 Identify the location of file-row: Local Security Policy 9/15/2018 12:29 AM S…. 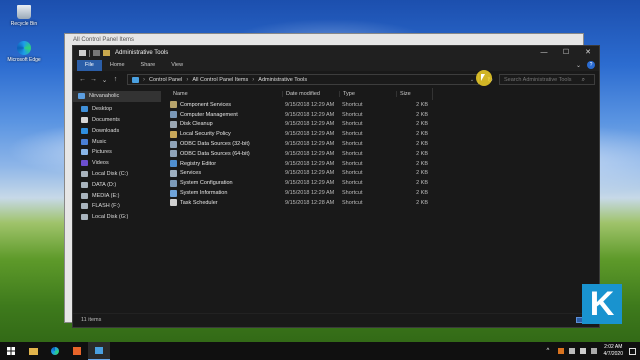
(380, 134).